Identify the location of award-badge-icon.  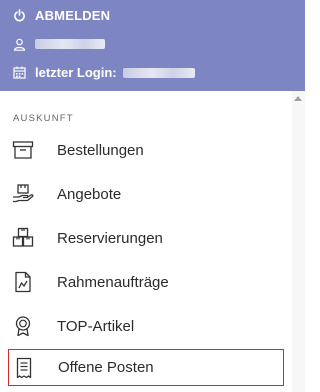
(23, 326).